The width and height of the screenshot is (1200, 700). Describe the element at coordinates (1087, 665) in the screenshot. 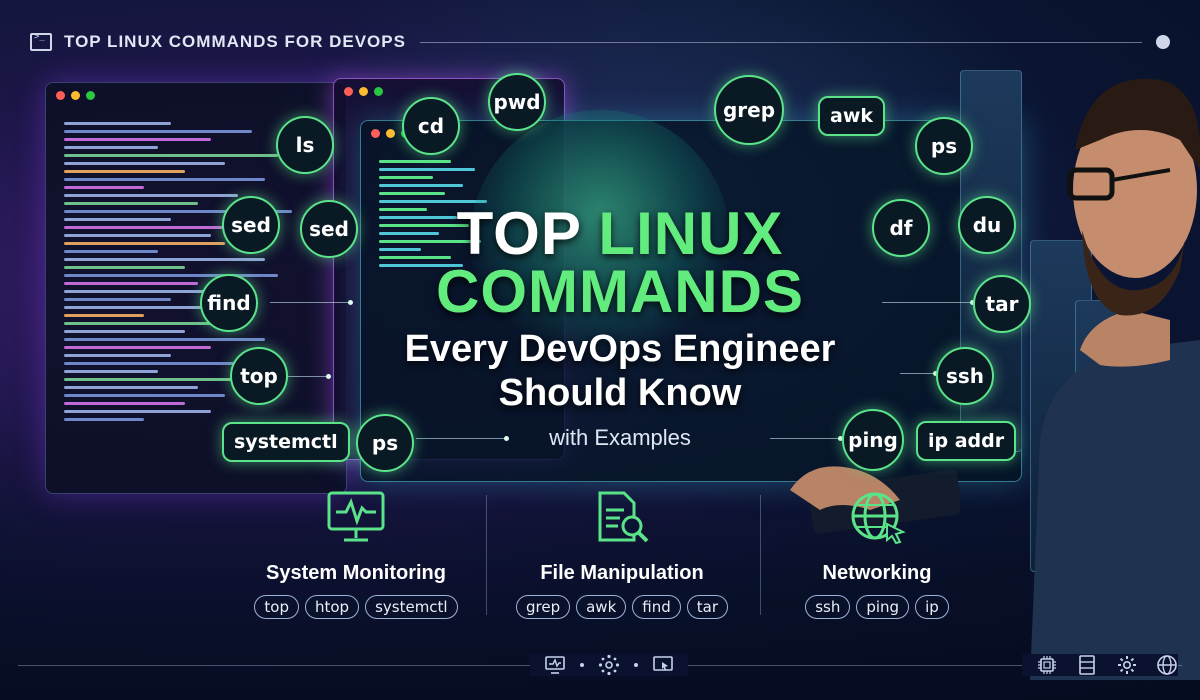

I see `server-icon` at that location.